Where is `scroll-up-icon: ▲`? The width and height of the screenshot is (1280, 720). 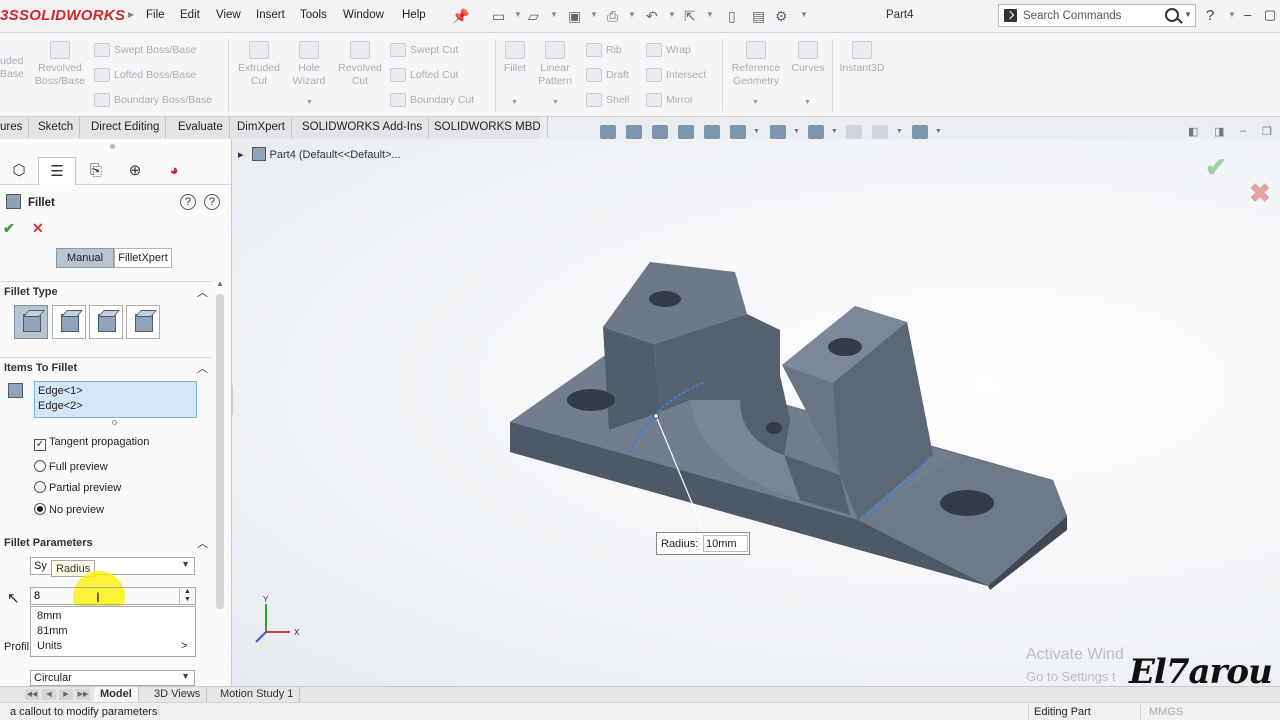 scroll-up-icon: ▲ is located at coordinates (220, 283).